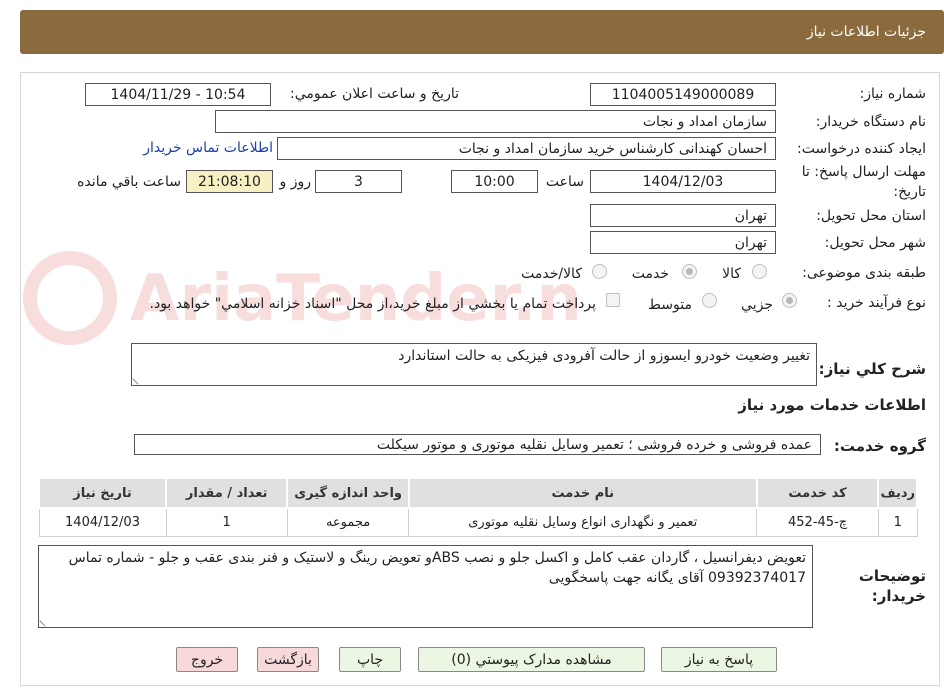 The width and height of the screenshot is (944, 691). I want to click on city-field: تهران, so click(683, 242).